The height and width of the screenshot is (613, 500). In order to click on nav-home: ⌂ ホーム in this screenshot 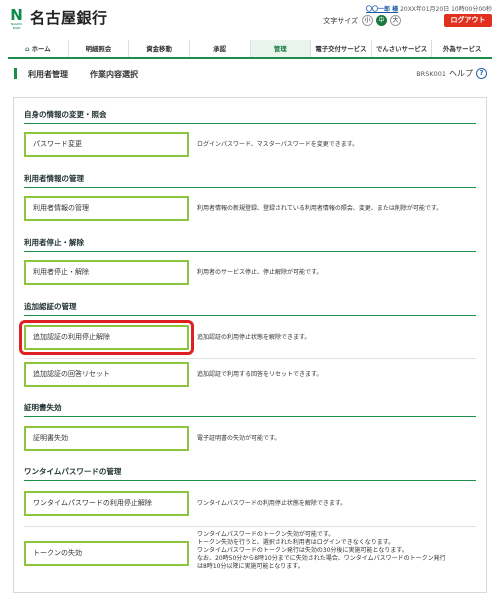, I will do `click(38, 48)`.